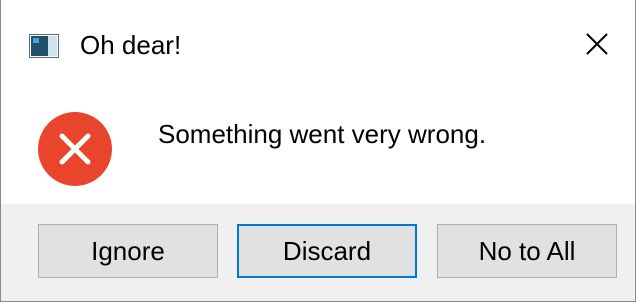 This screenshot has height=302, width=636. Describe the element at coordinates (327, 251) in the screenshot. I see `discard-button: Discard` at that location.